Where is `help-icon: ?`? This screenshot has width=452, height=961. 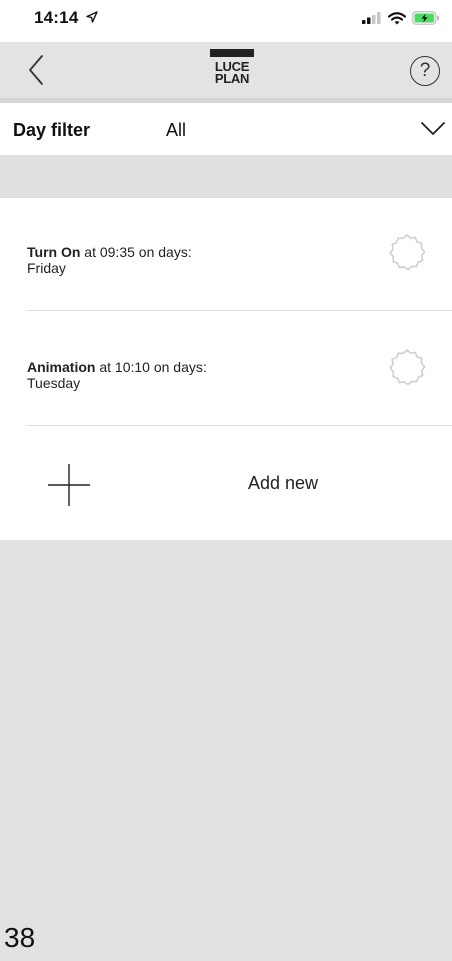 help-icon: ? is located at coordinates (425, 70).